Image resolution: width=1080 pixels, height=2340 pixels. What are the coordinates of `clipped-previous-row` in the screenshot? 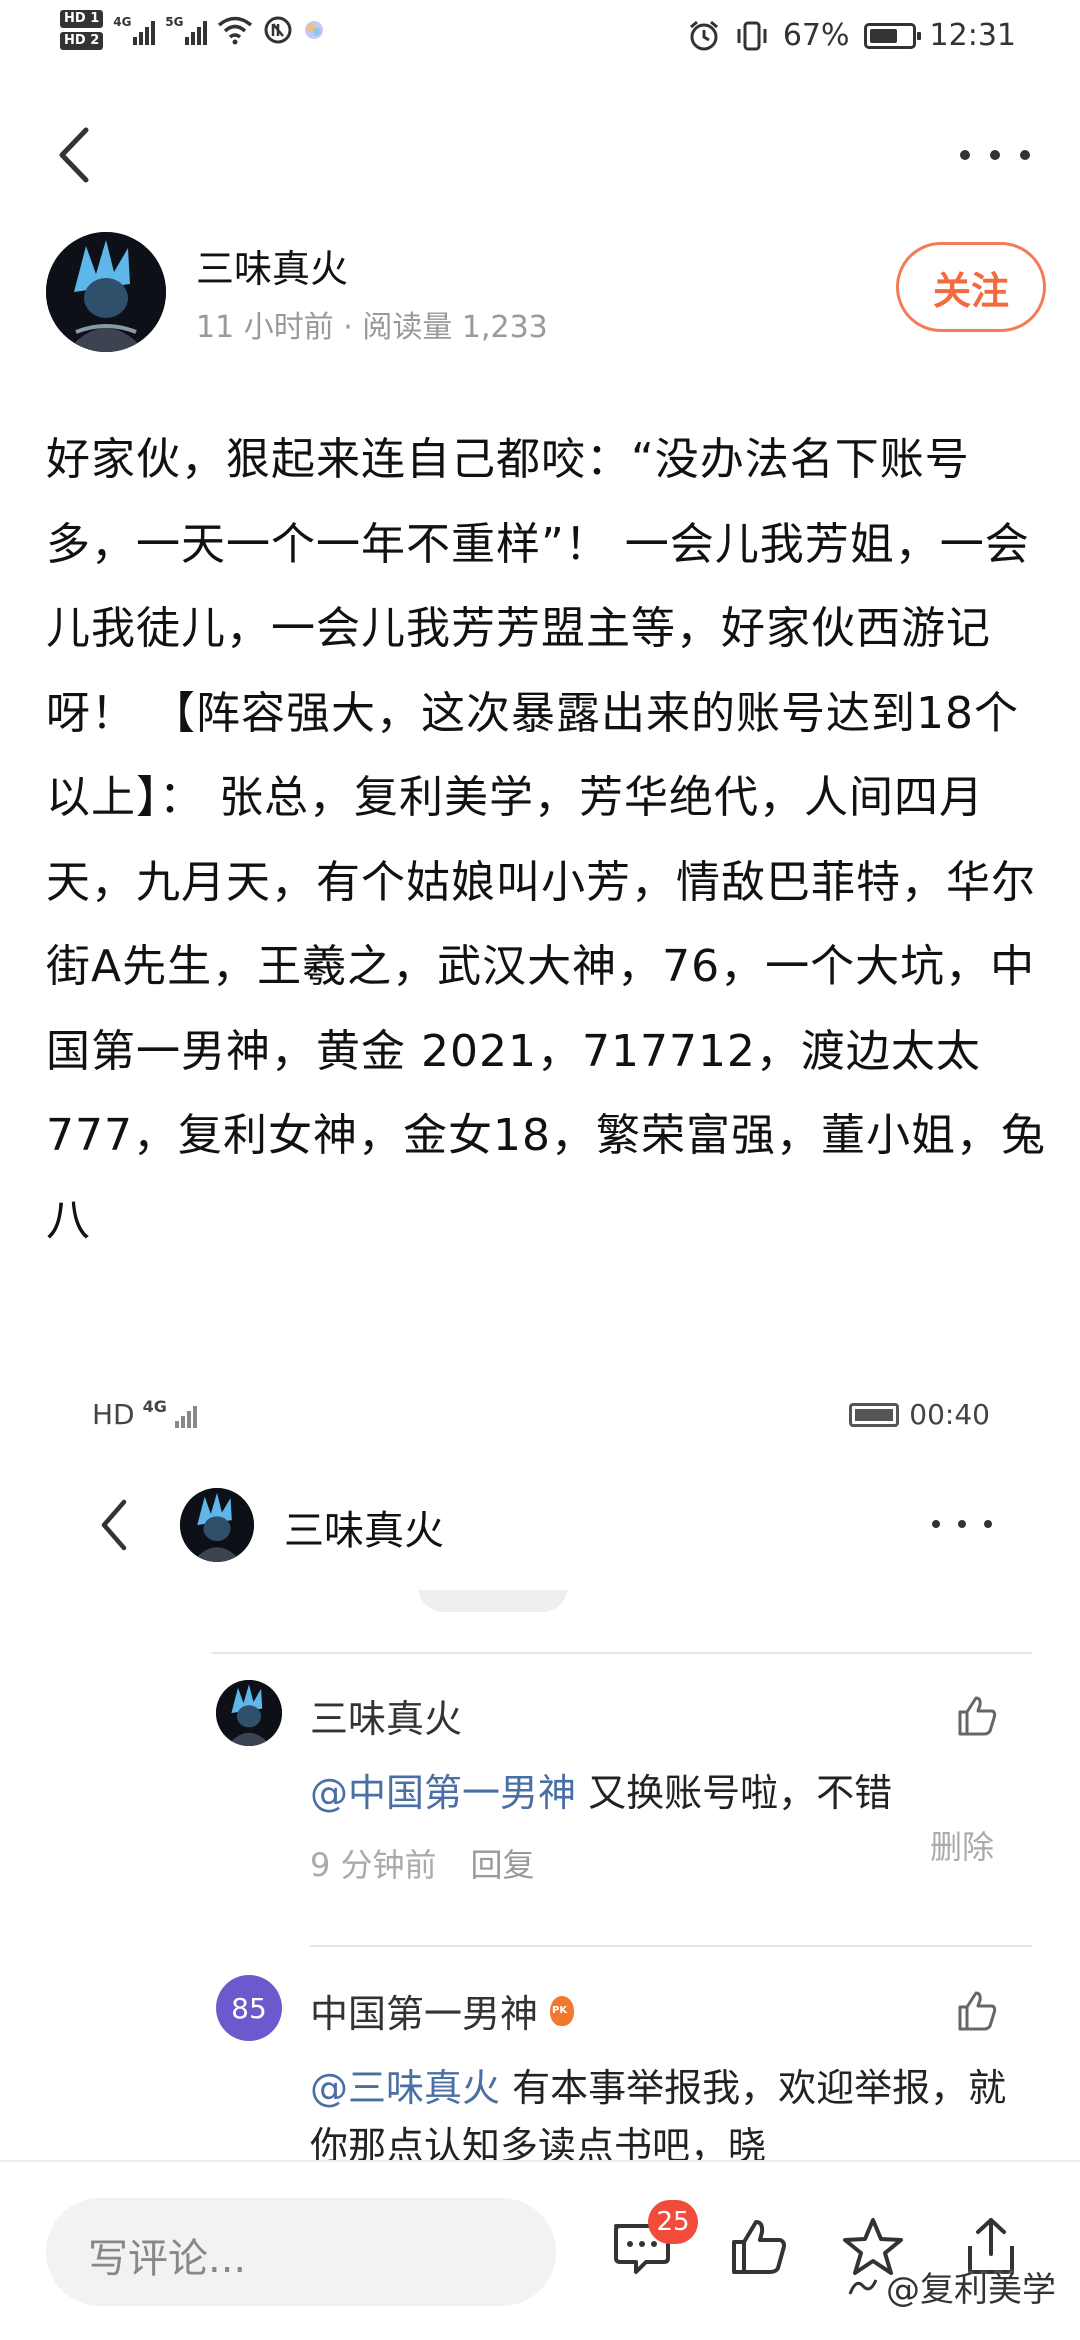 It's located at (390, 1604).